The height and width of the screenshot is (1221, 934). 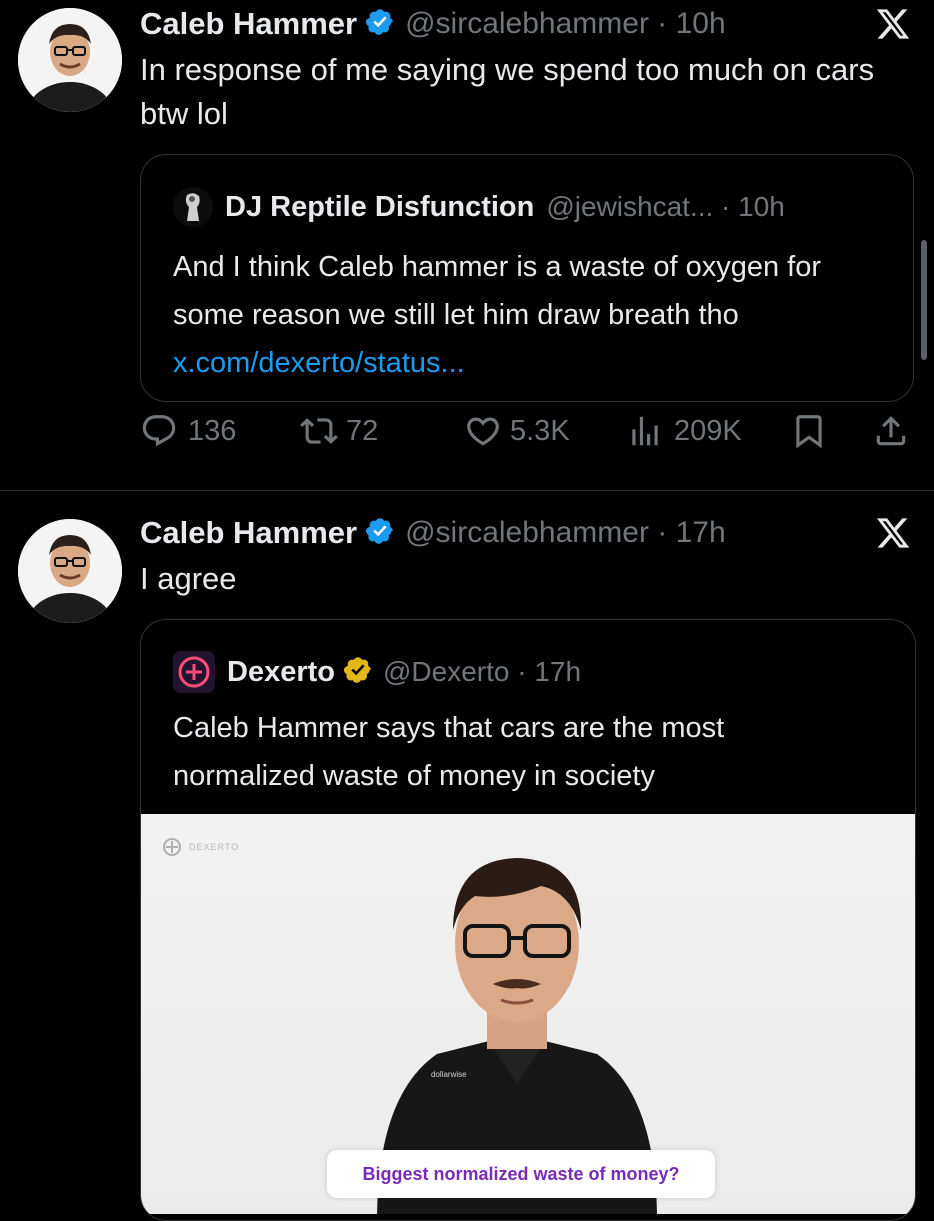 I want to click on dexerto-logo-icon, so click(x=172, y=847).